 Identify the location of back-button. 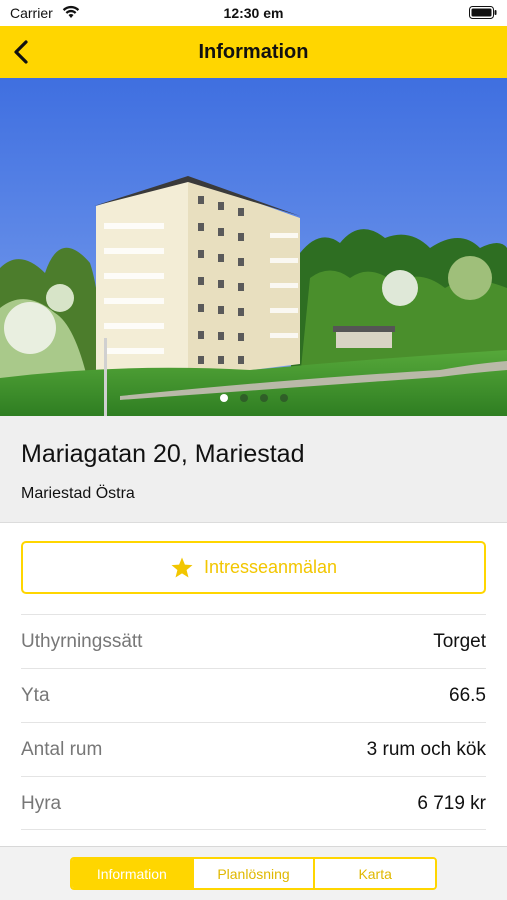
(24, 52).